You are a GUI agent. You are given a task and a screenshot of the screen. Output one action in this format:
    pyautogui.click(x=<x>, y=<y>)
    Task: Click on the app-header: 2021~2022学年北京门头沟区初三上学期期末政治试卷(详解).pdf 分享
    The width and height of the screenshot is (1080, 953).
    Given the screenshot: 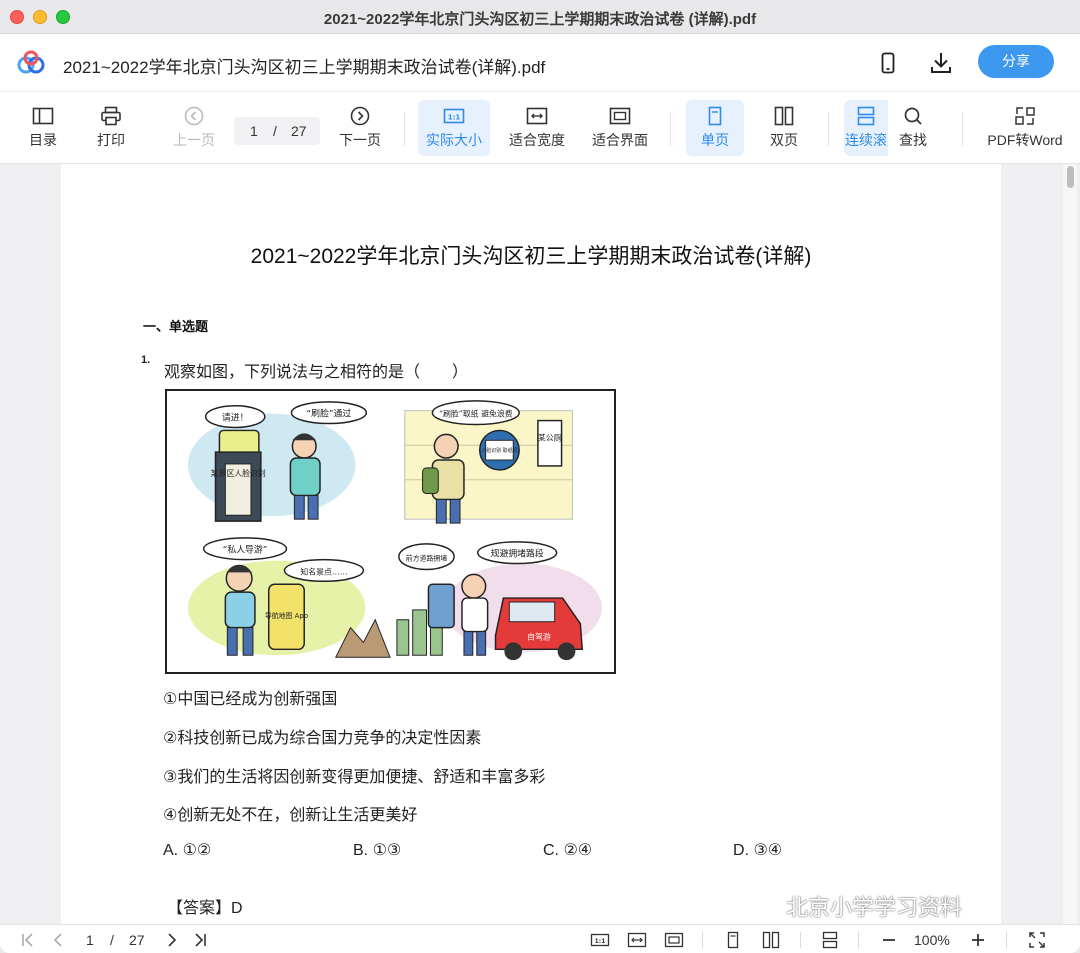 What is the action you would take?
    pyautogui.click(x=540, y=63)
    